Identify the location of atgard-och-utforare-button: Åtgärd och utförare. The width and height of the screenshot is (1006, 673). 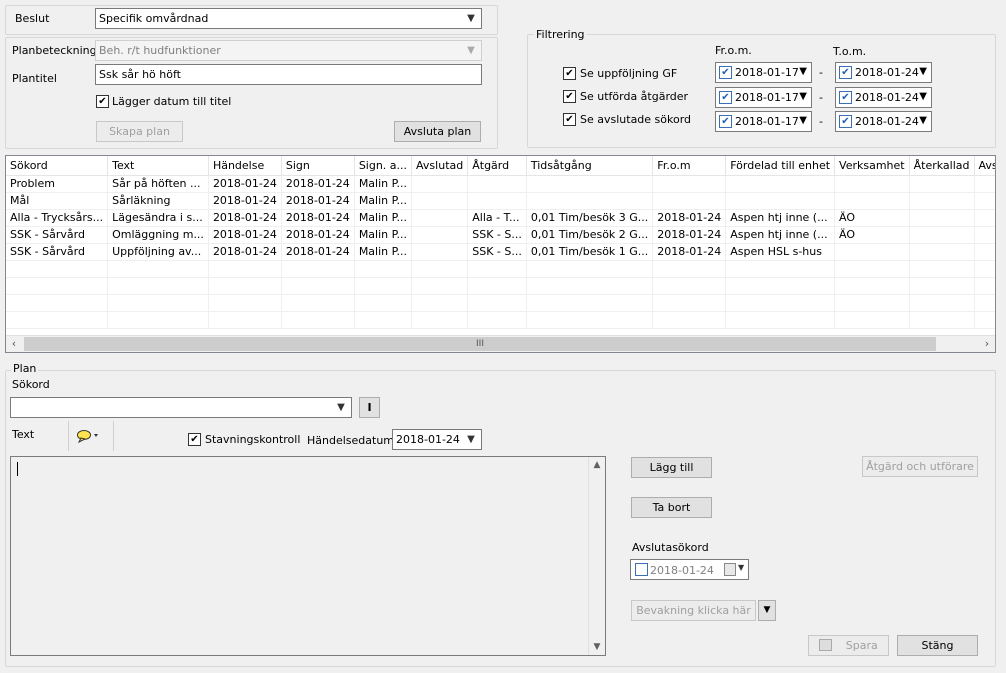
(920, 466).